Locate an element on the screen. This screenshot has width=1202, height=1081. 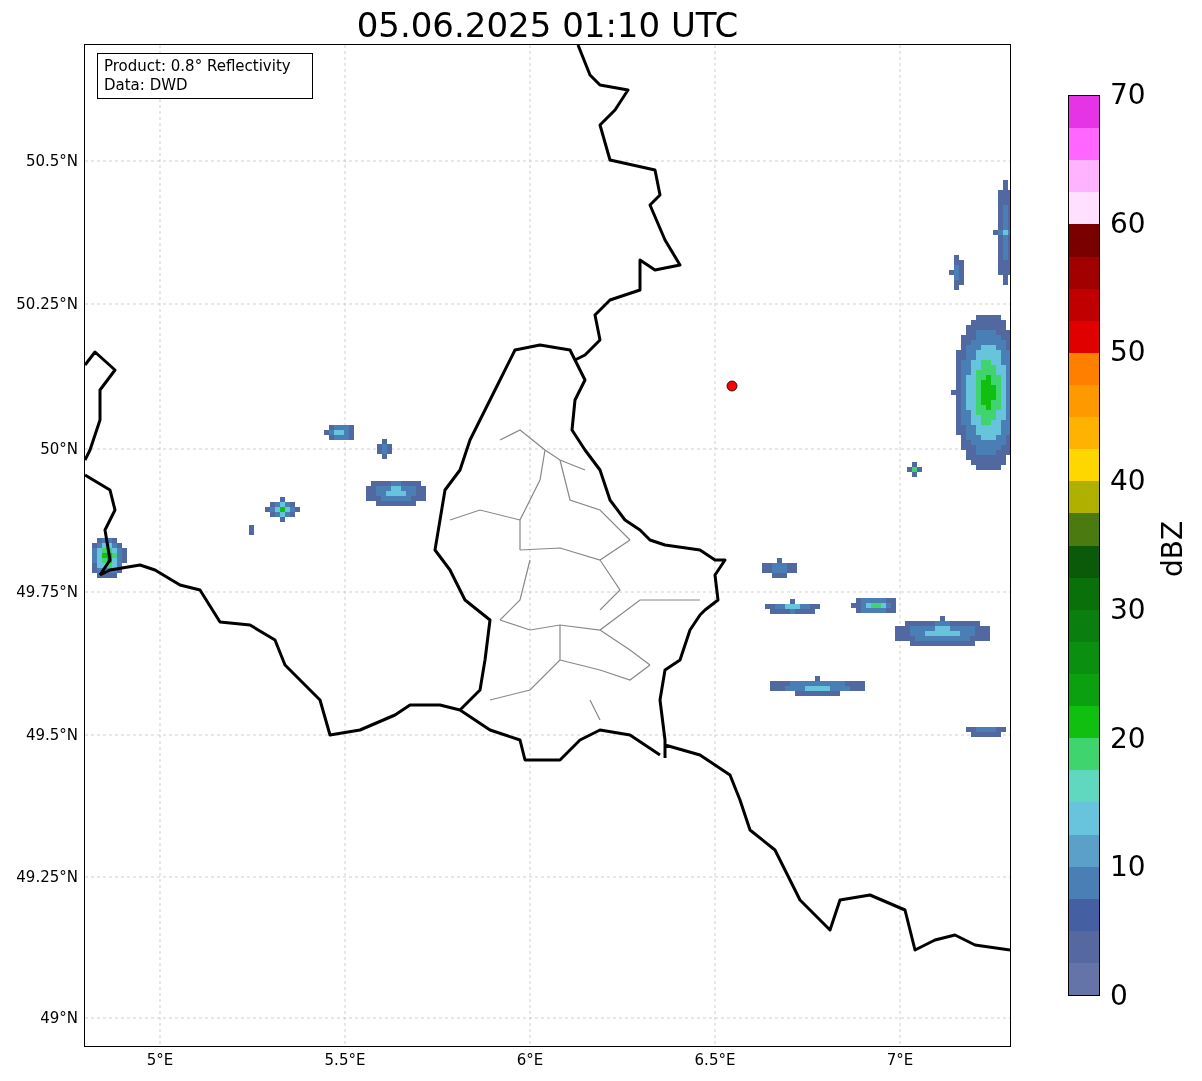
longitude-label: 5°E is located at coordinates (160, 1060).